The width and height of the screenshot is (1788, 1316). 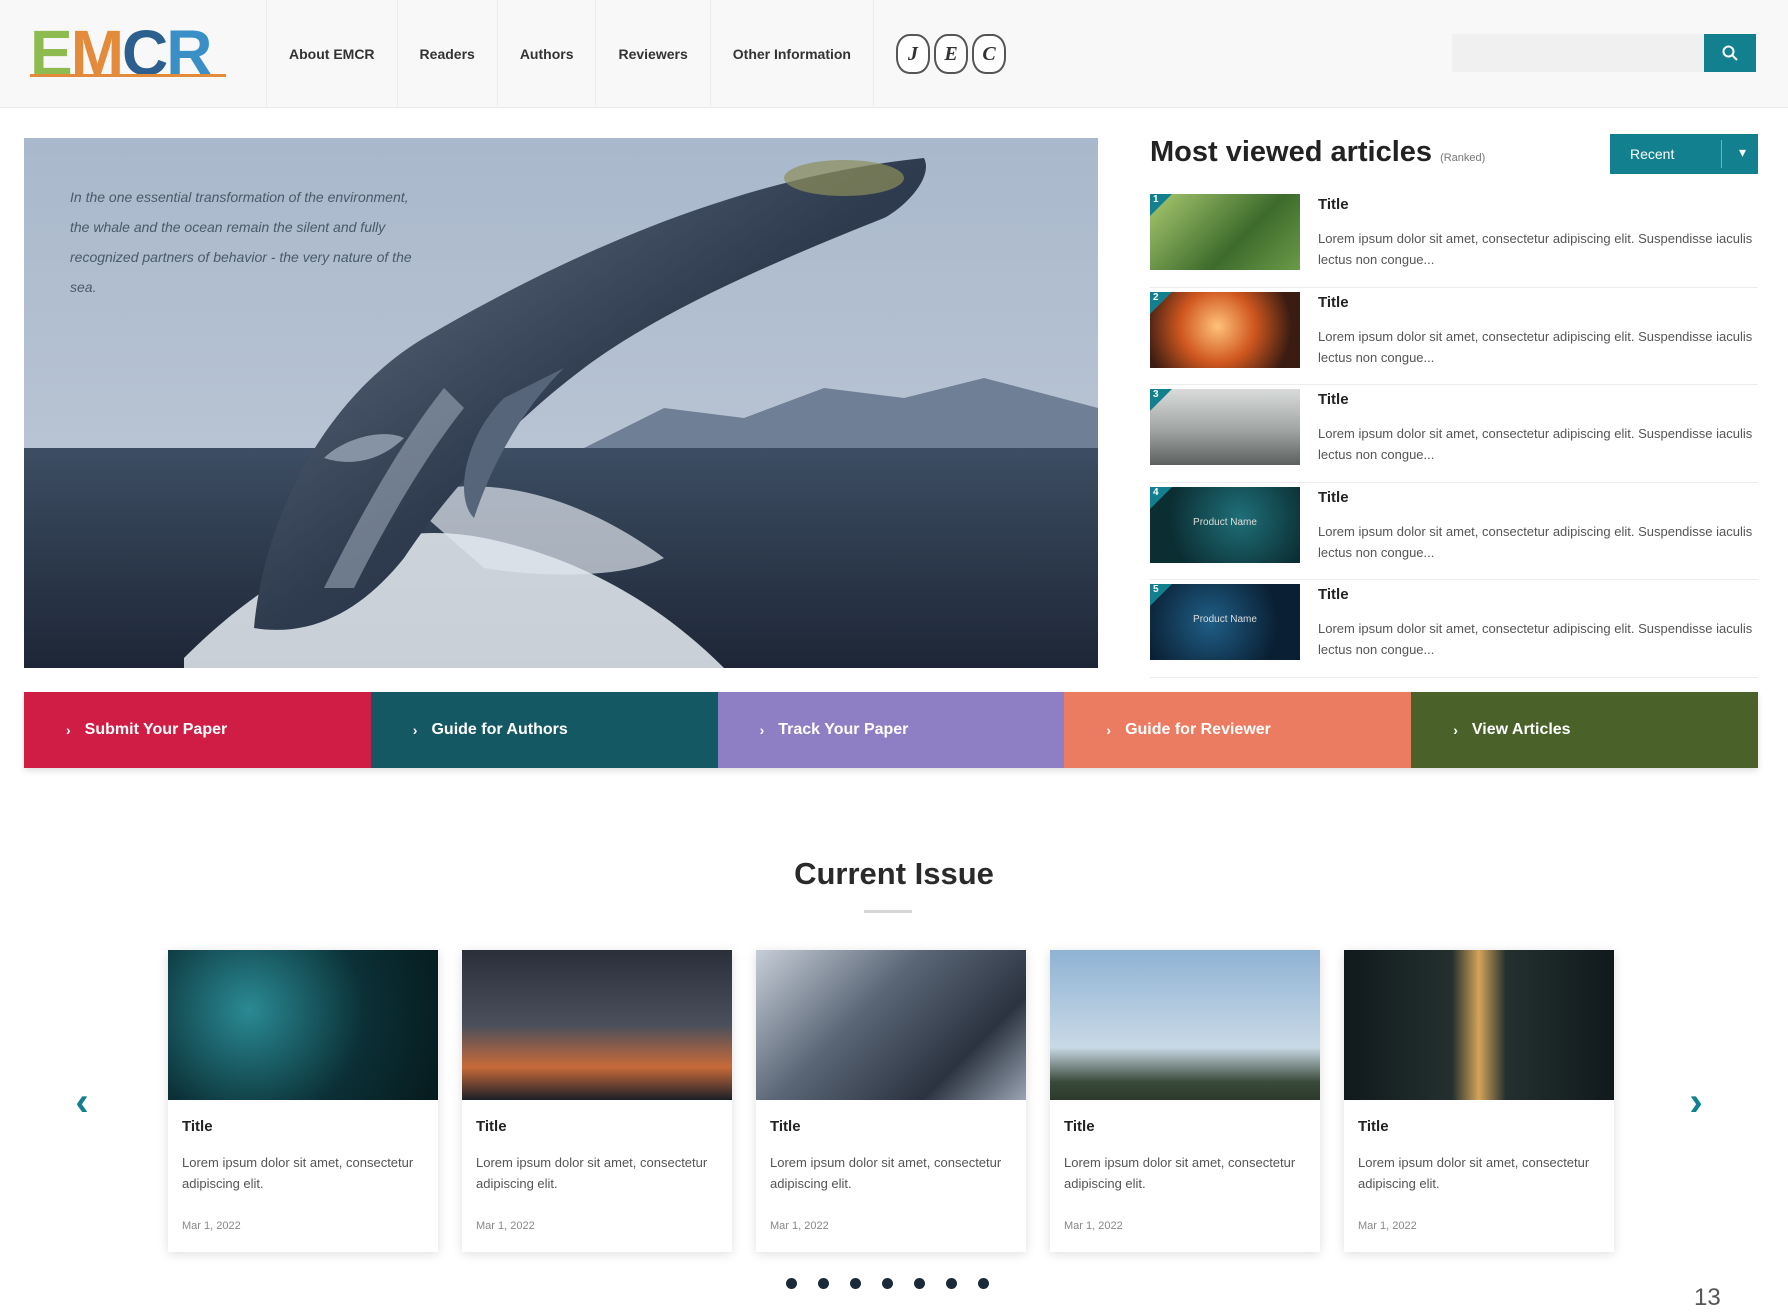 What do you see at coordinates (1578, 53) in the screenshot?
I see `search-input` at bounding box center [1578, 53].